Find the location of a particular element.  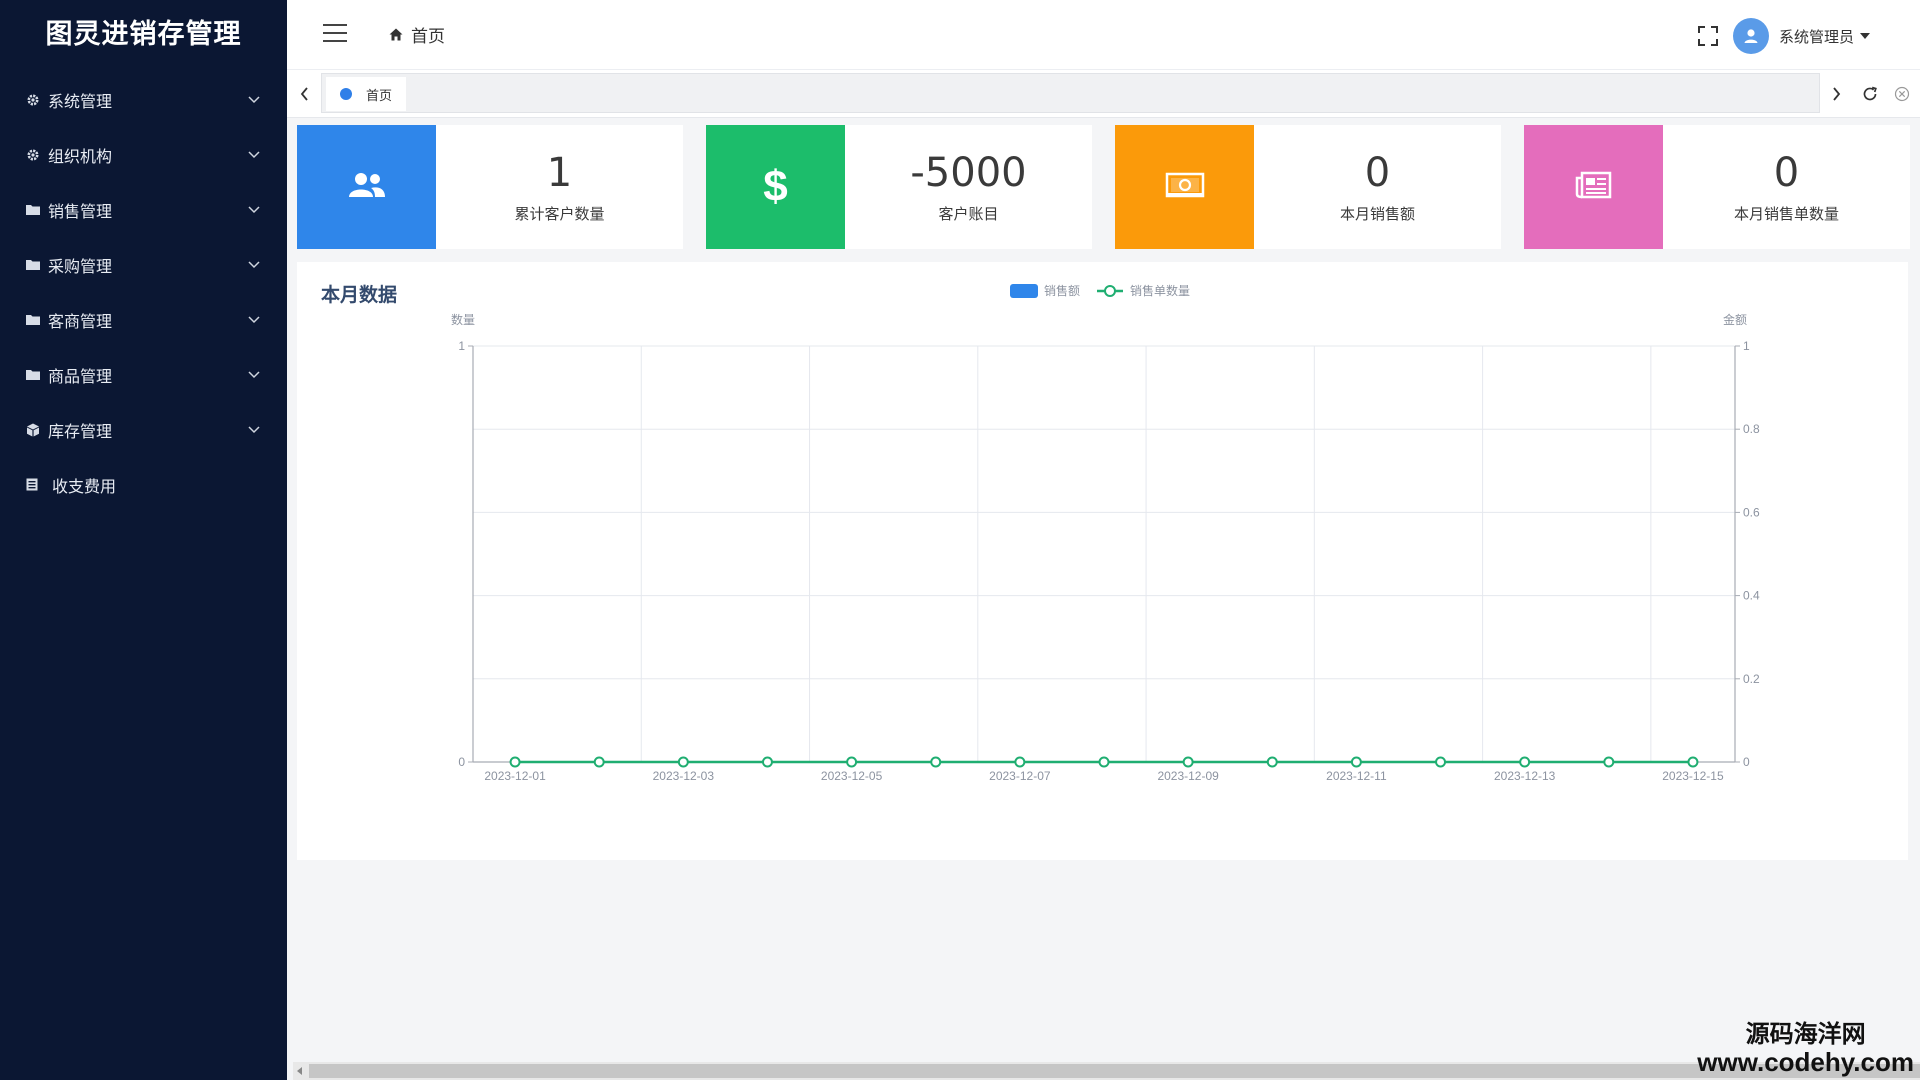

stat-card-monthly-orders: 0 本月销售单数量 is located at coordinates (1717, 187).